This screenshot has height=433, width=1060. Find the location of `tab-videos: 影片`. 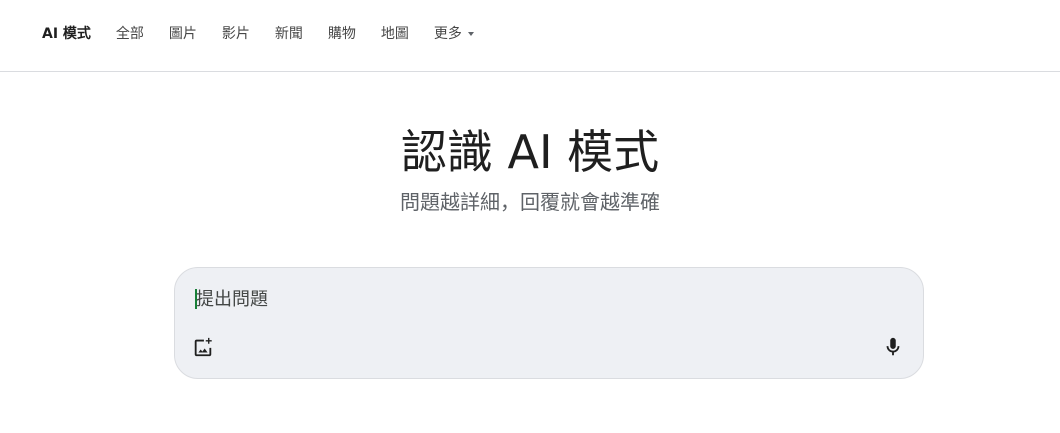

tab-videos: 影片 is located at coordinates (236, 34).